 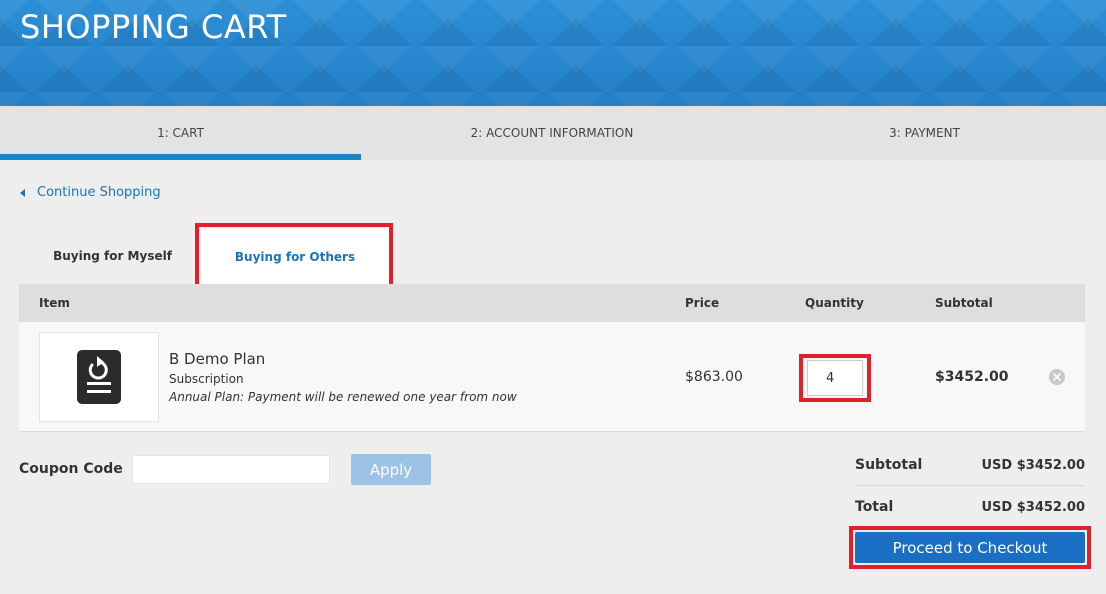 I want to click on item-subtotal: $3452.00, so click(x=972, y=377).